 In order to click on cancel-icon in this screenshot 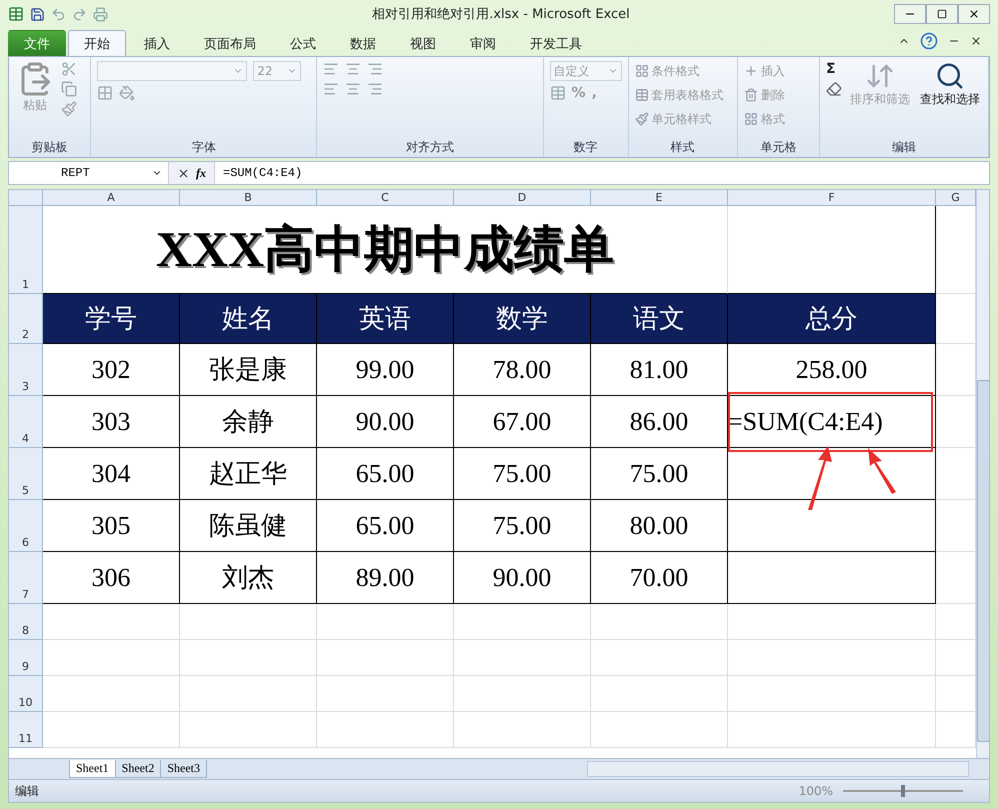, I will do `click(183, 173)`.